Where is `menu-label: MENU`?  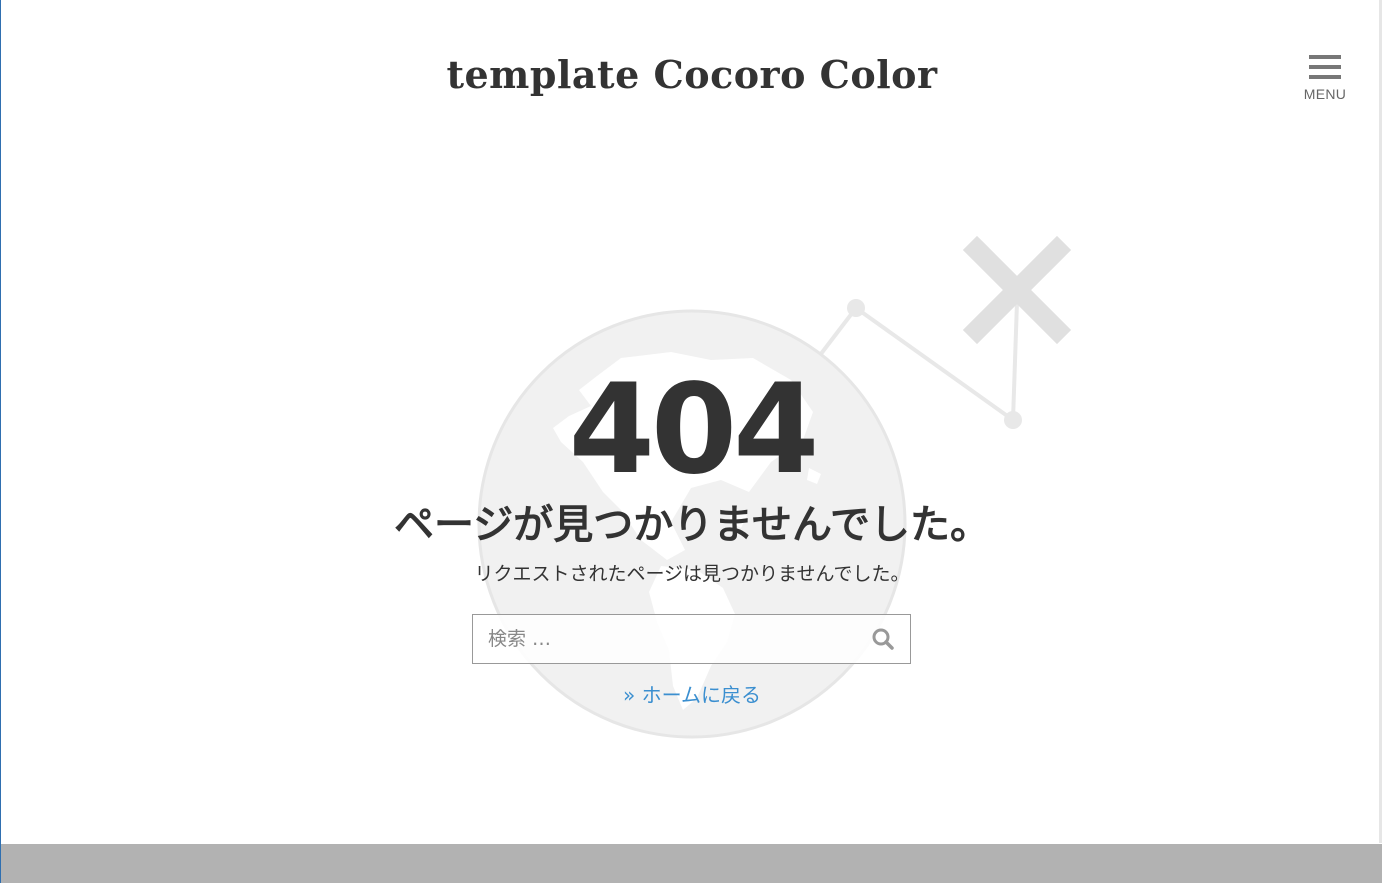
menu-label: MENU is located at coordinates (1325, 94).